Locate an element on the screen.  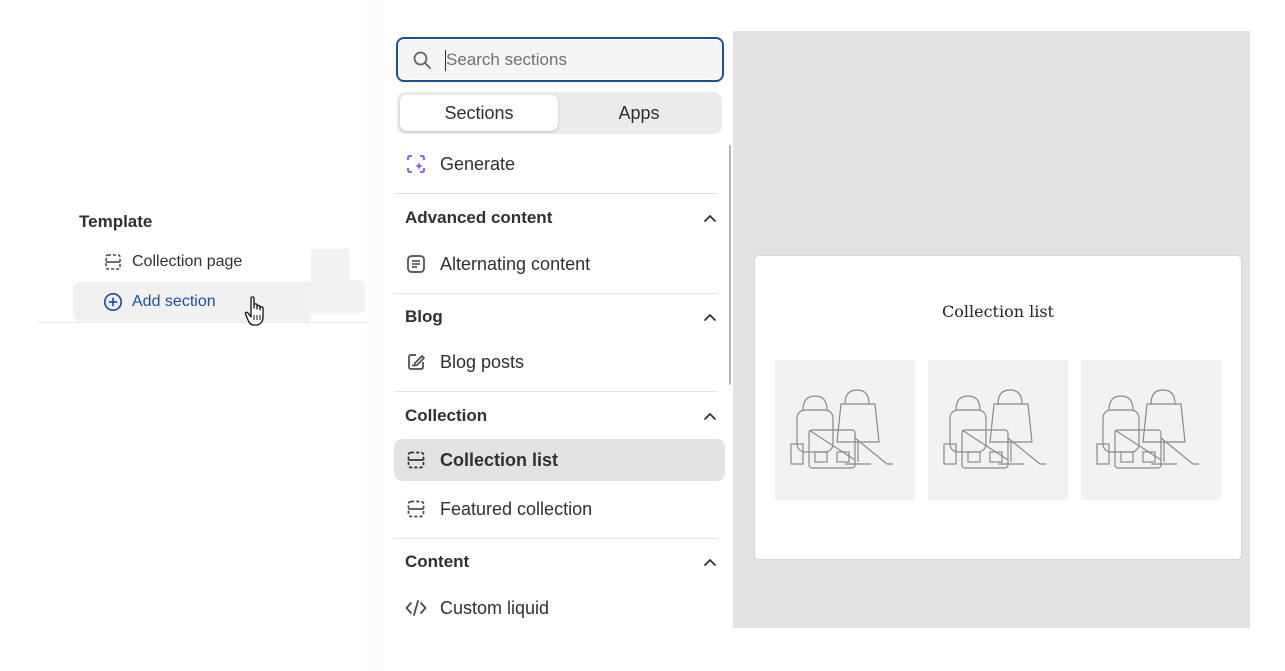
text-block-icon is located at coordinates (416, 264).